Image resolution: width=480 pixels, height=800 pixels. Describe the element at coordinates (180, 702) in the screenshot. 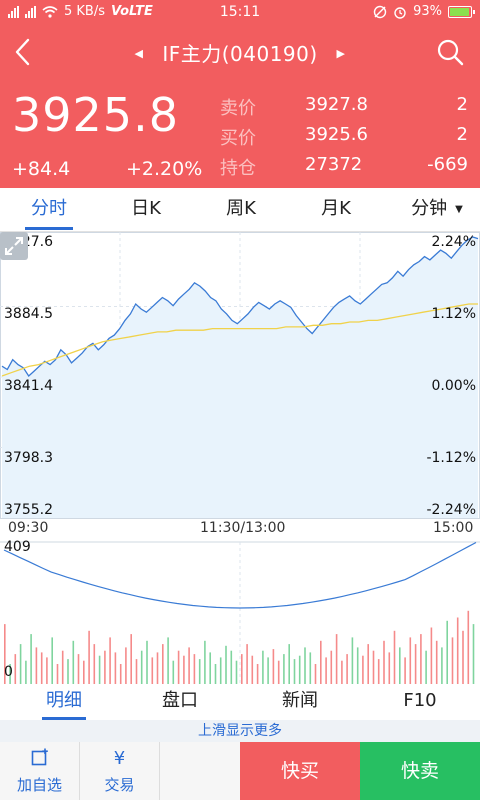

I see `tab-order-book: 盘口` at that location.